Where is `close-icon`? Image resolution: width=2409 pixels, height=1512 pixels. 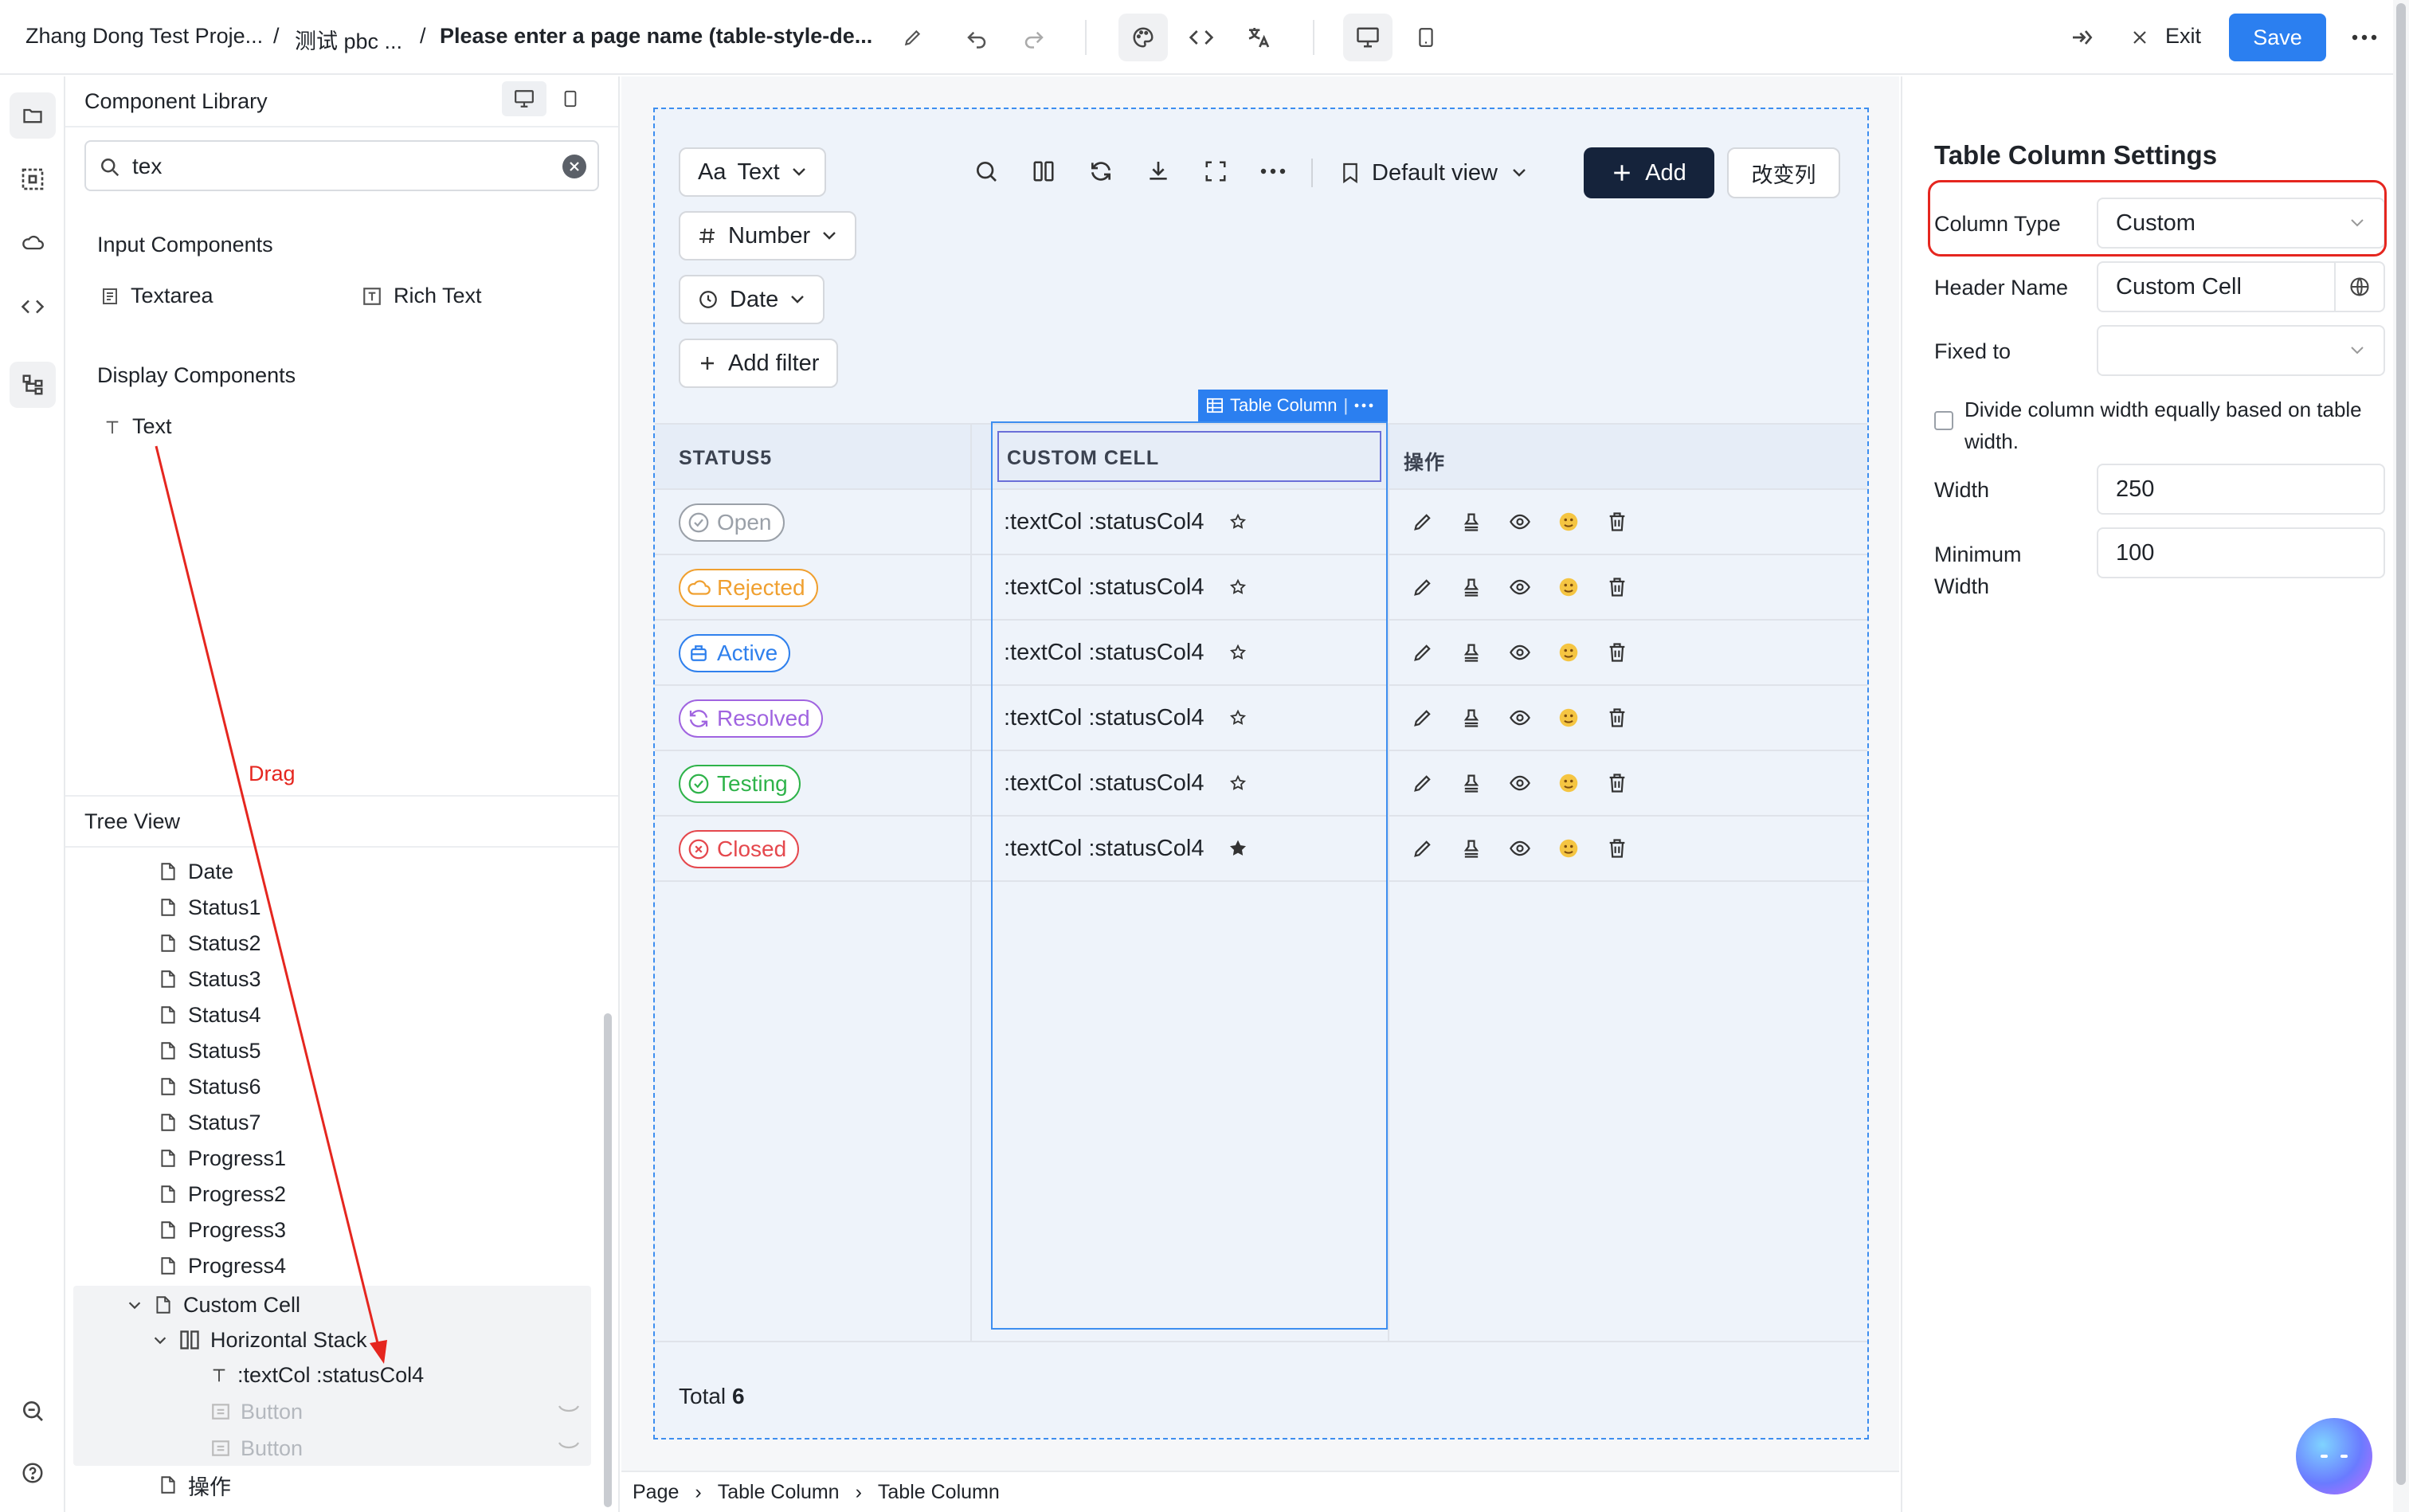 close-icon is located at coordinates (2140, 38).